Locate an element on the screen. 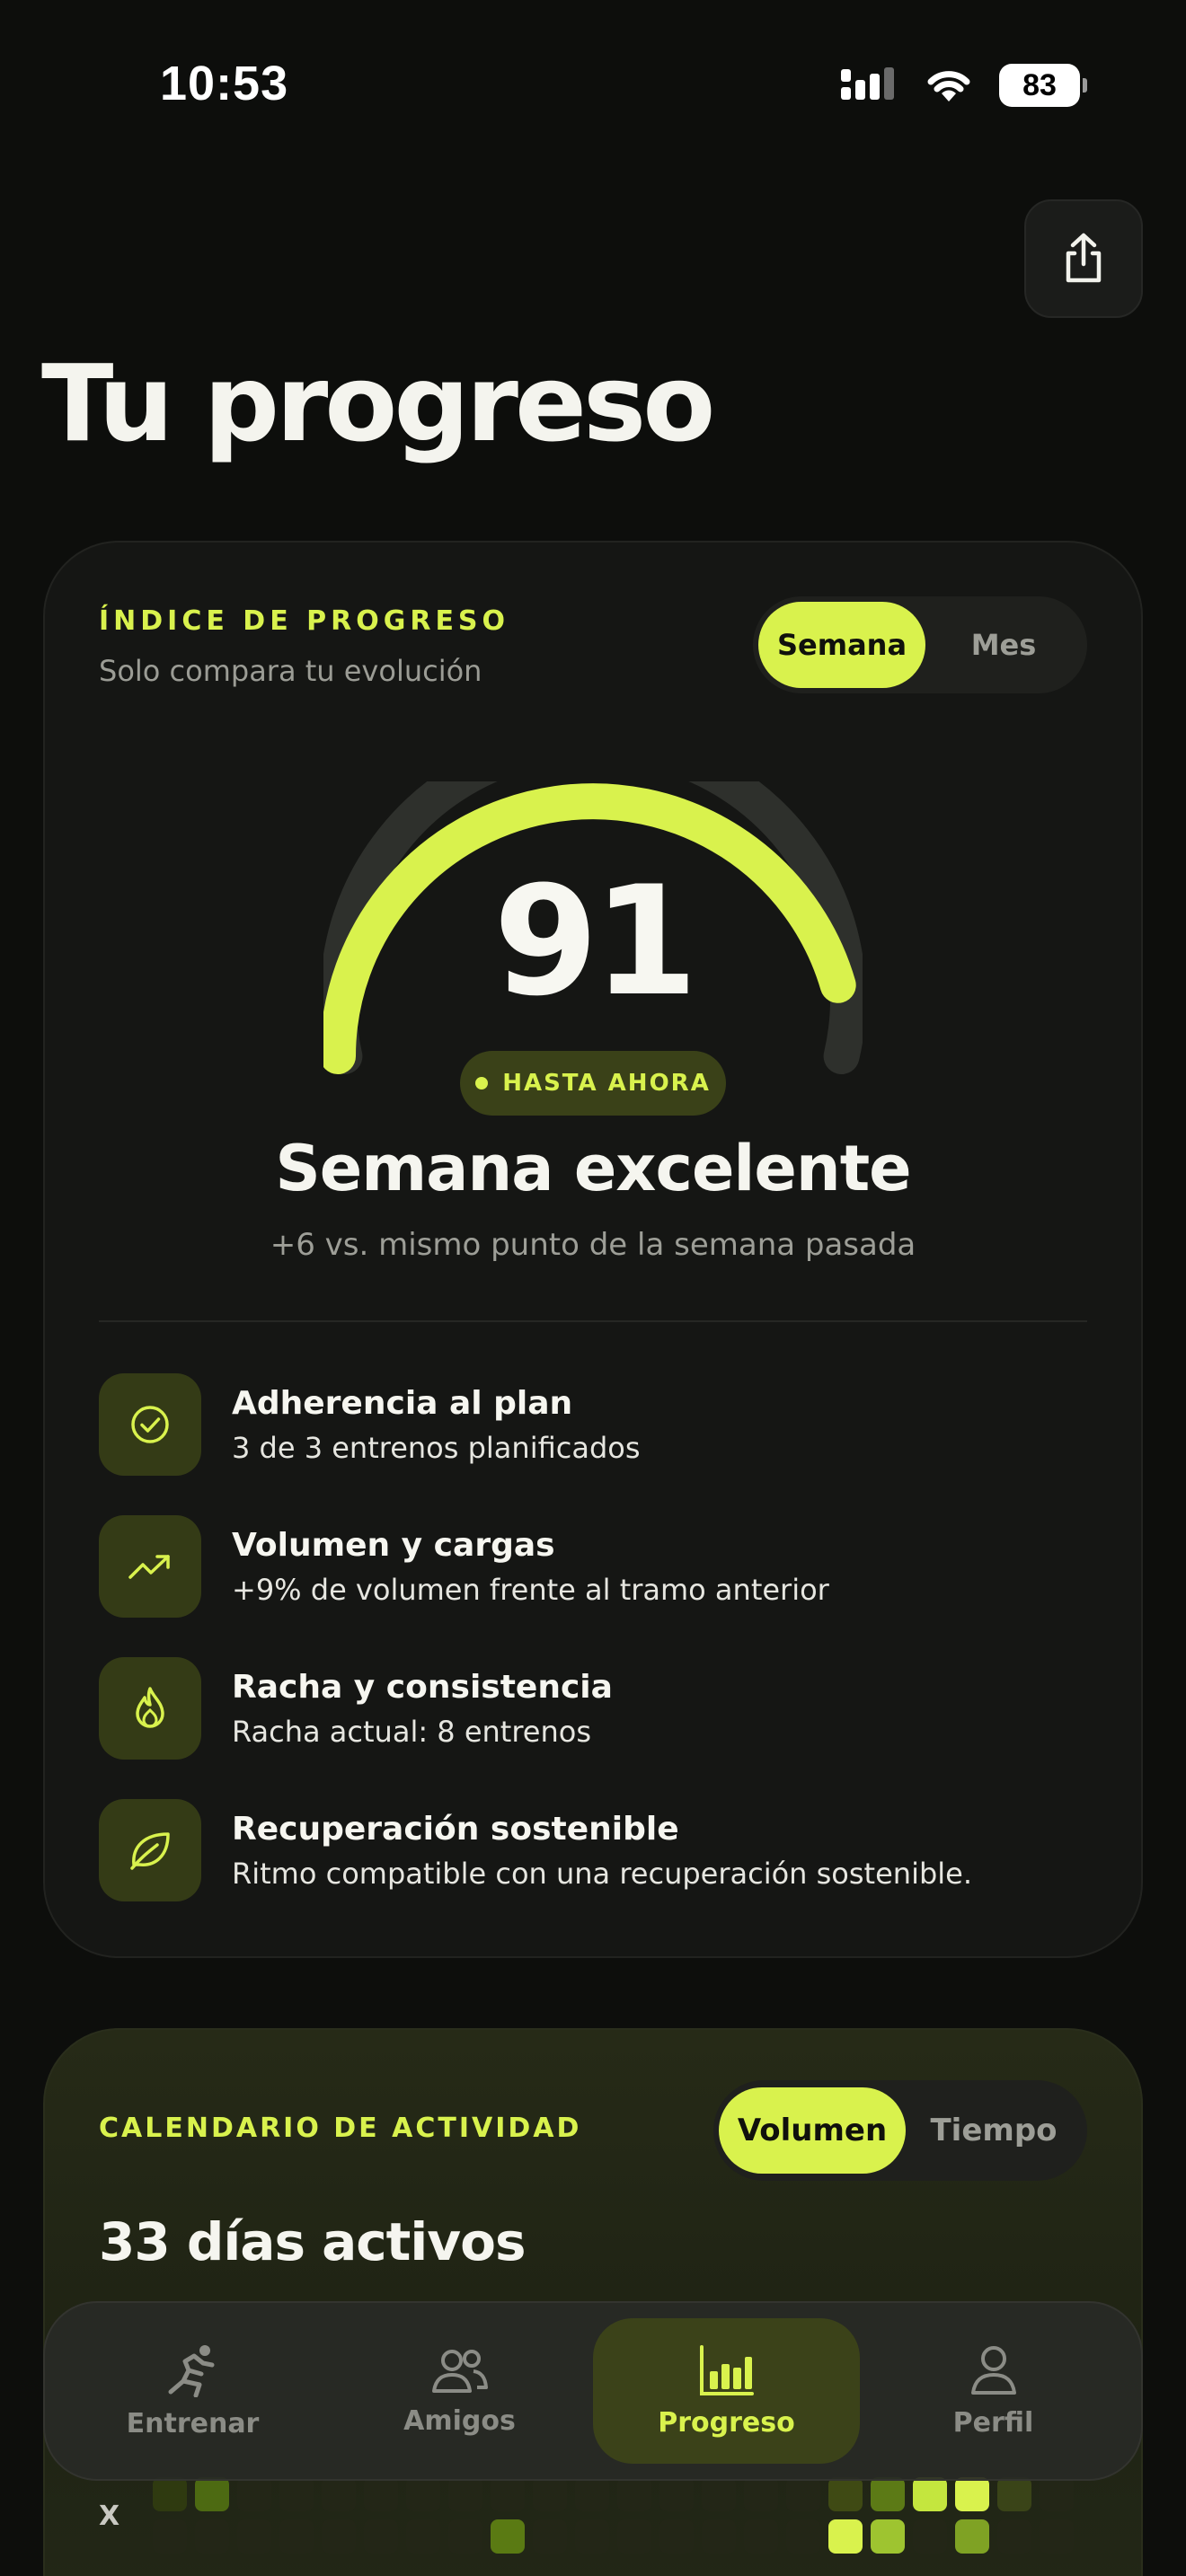 Image resolution: width=1186 pixels, height=2576 pixels. share-icon is located at coordinates (1084, 258).